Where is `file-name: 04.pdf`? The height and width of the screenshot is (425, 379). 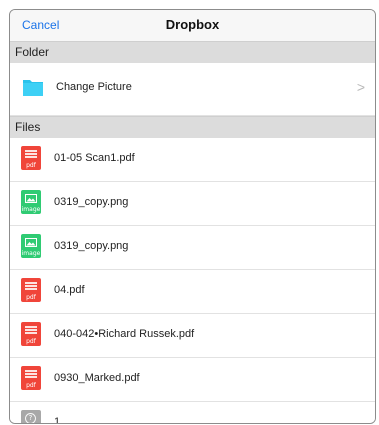
file-name: 04.pdf is located at coordinates (69, 290).